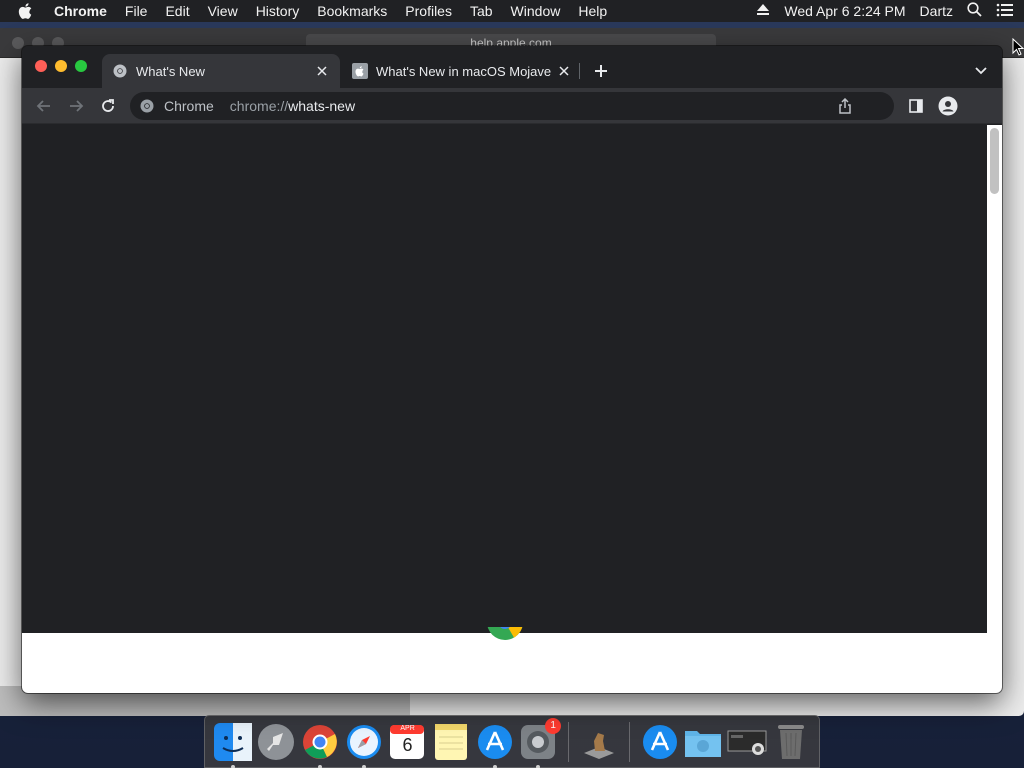 Image resolution: width=1024 pixels, height=768 pixels. Describe the element at coordinates (994, 161) in the screenshot. I see `scrollbar-thumb` at that location.